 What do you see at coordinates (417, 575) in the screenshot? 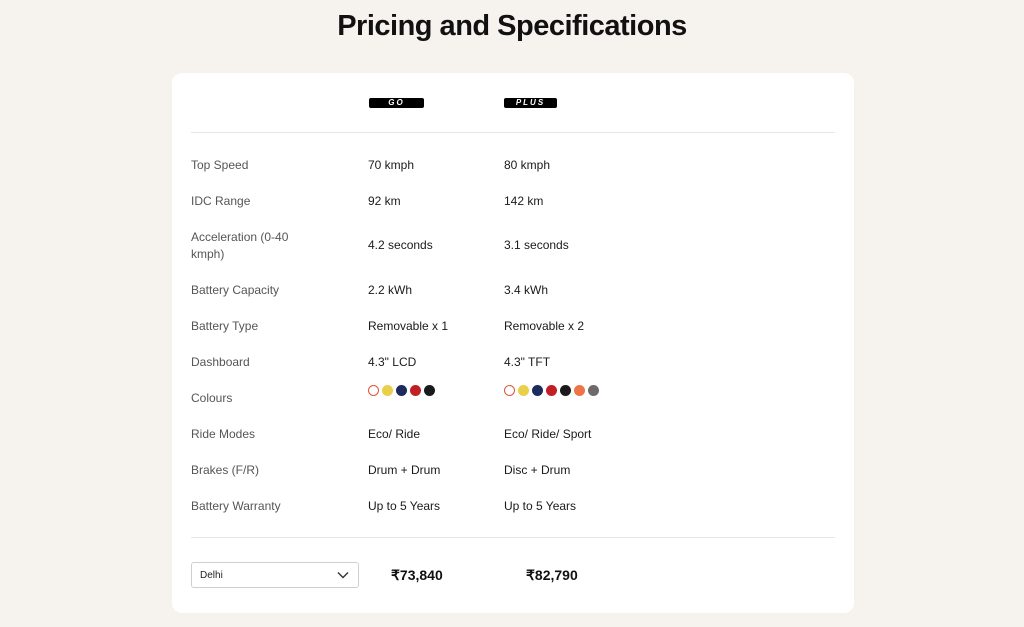
I see `go-price: ₹73,840` at bounding box center [417, 575].